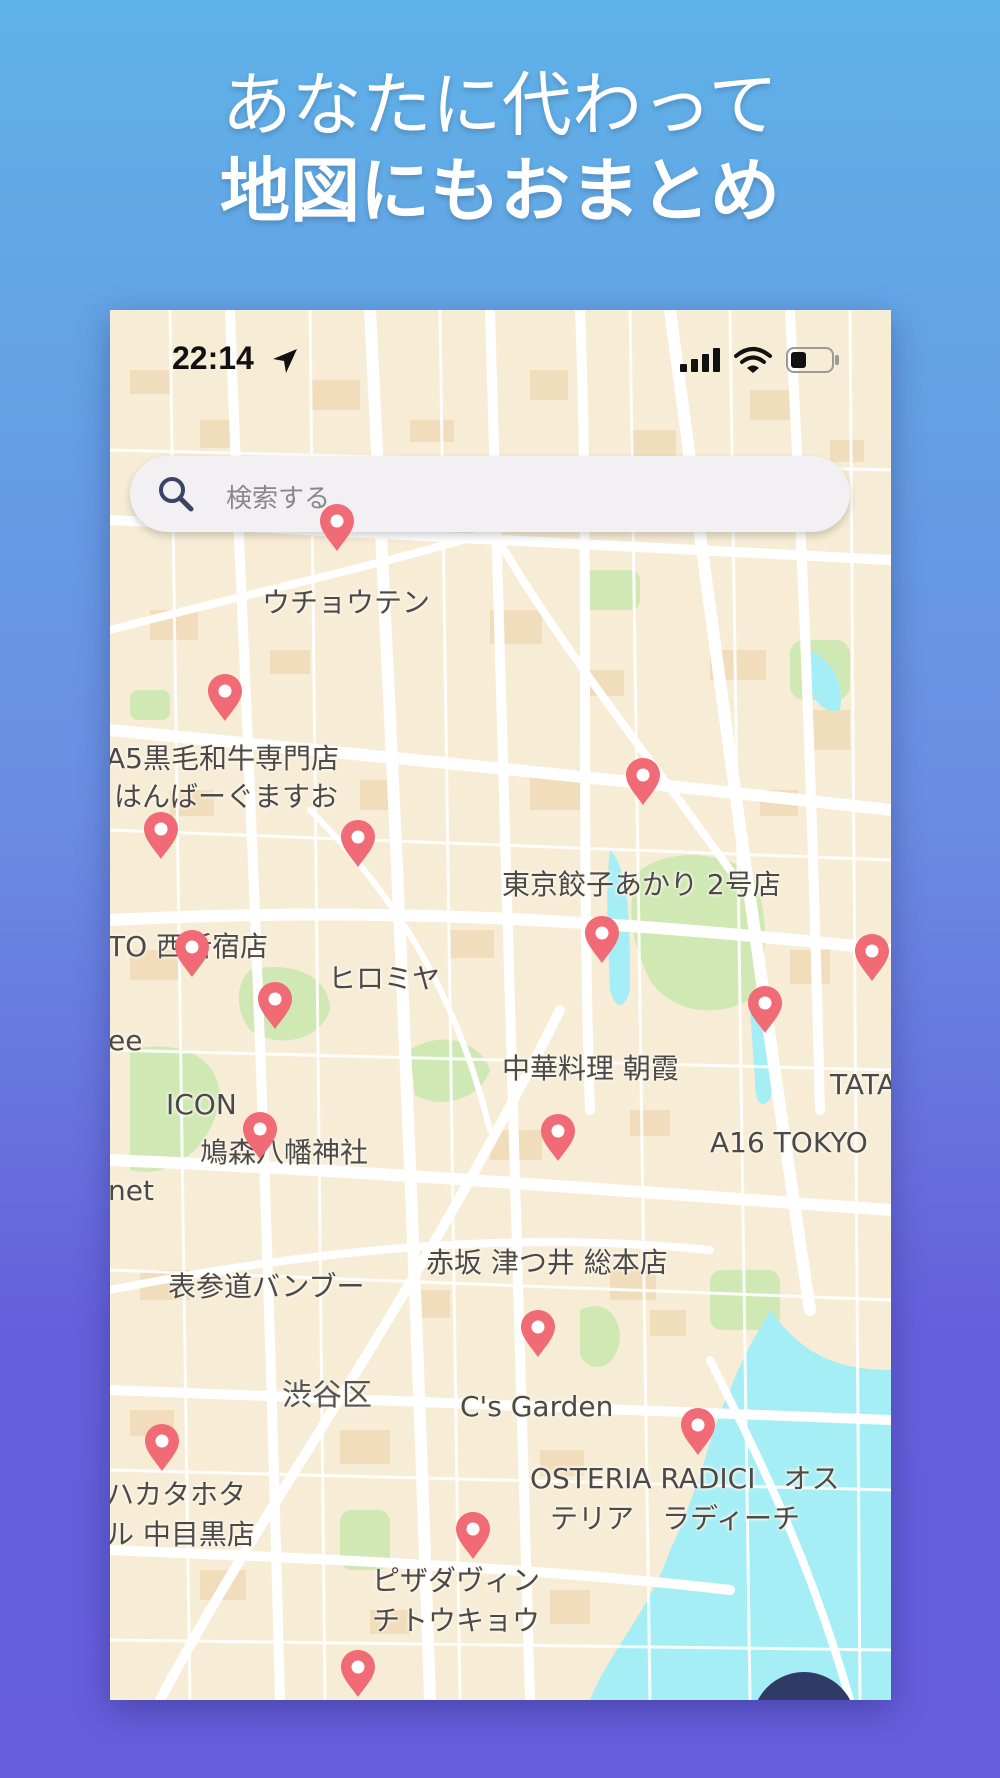  Describe the element at coordinates (126, 1041) in the screenshot. I see `place-label: ee` at that location.